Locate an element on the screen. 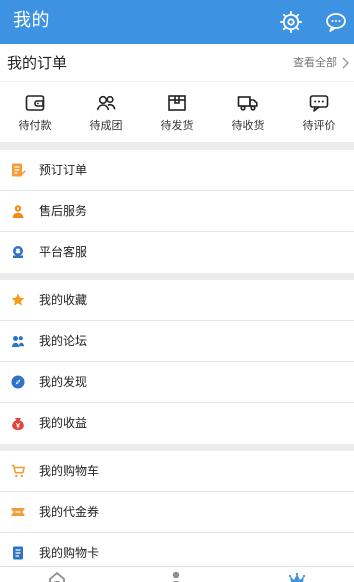  order-status-awaiting-receipt: 待收货 is located at coordinates (248, 112).